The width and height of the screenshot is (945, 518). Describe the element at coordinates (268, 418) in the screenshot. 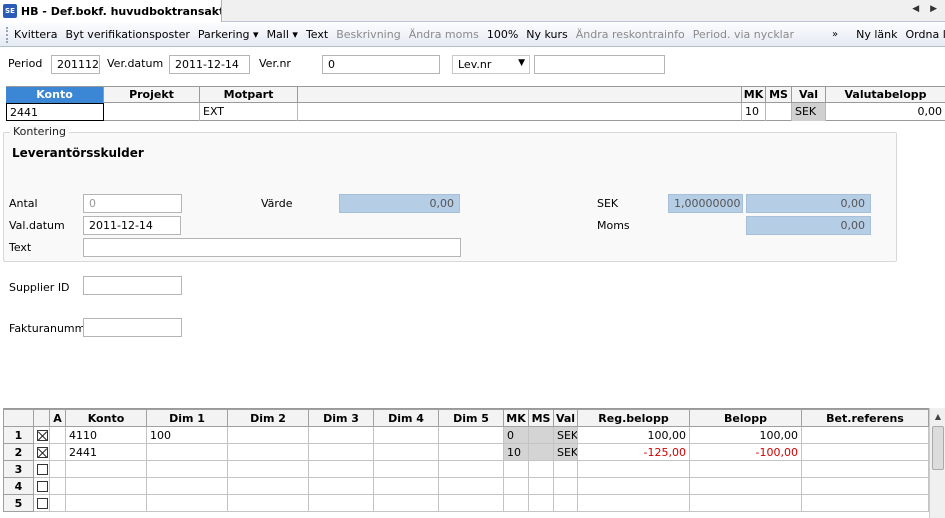

I see `col-dim2-header: Dim 2` at that location.